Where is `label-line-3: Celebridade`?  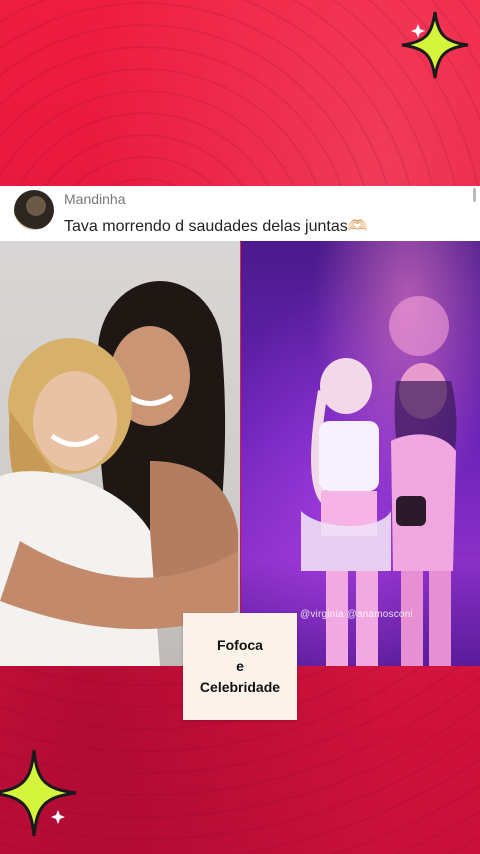 label-line-3: Celebridade is located at coordinates (240, 687).